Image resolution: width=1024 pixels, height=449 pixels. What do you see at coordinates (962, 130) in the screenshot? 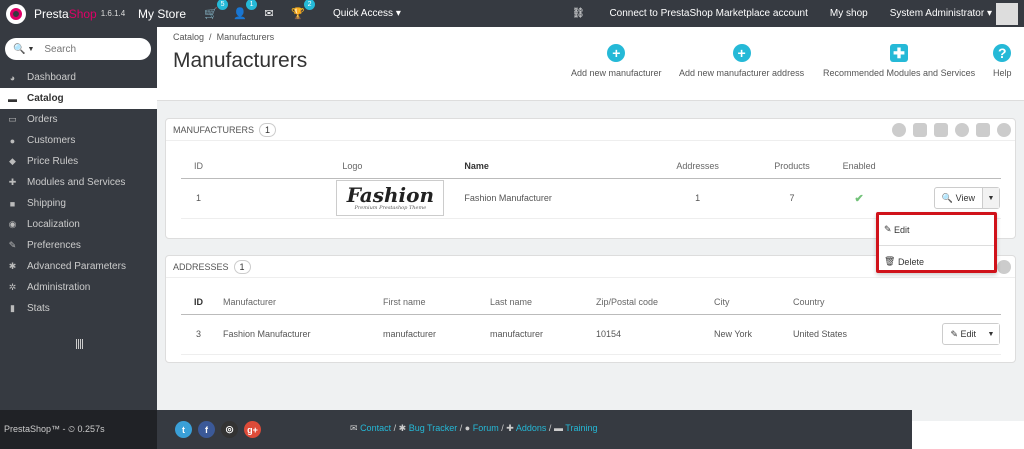
I see `refresh-icon` at bounding box center [962, 130].